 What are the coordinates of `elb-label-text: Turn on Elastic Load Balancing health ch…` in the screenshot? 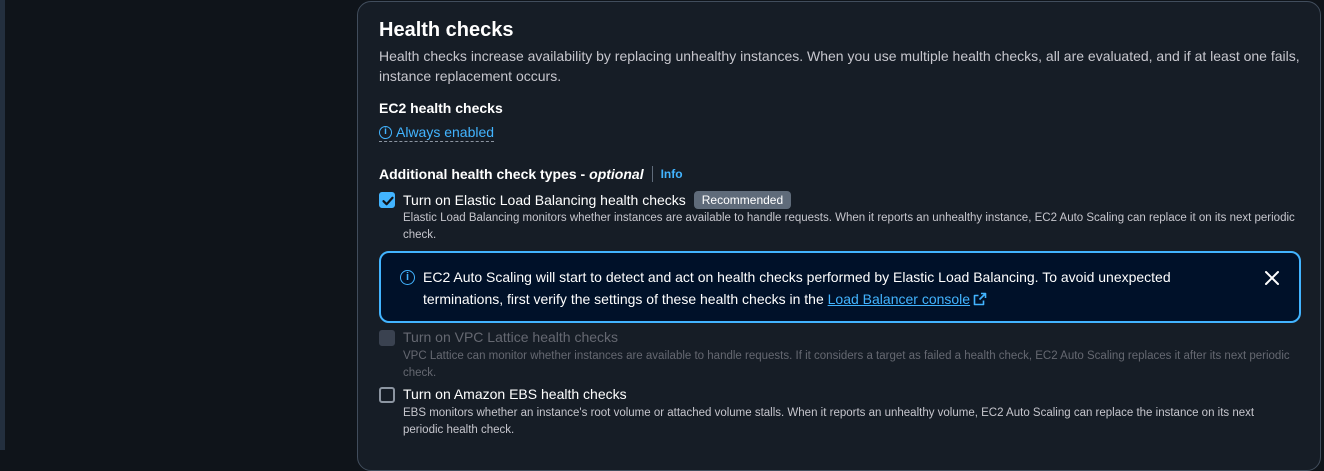 It's located at (544, 200).